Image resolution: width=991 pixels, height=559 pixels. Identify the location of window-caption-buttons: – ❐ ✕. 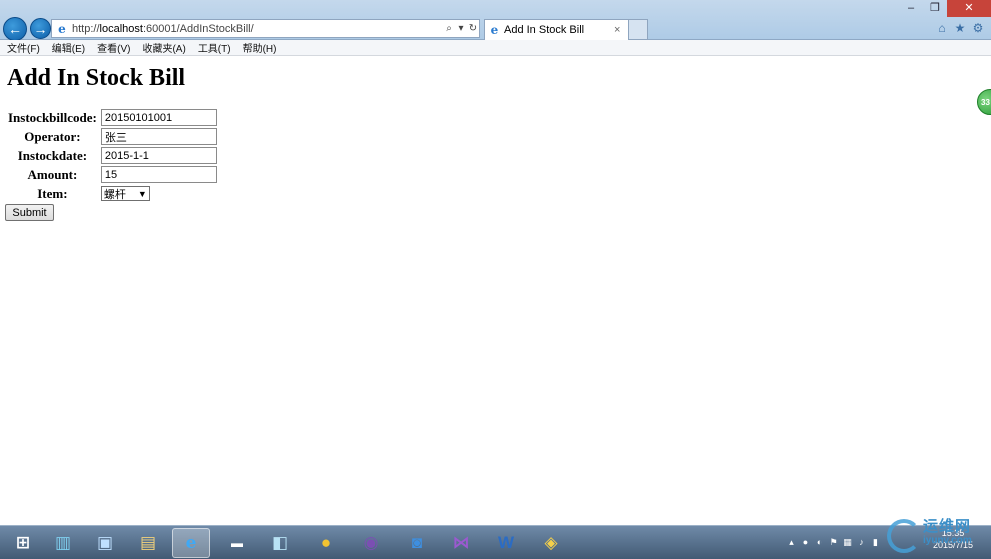
(945, 8).